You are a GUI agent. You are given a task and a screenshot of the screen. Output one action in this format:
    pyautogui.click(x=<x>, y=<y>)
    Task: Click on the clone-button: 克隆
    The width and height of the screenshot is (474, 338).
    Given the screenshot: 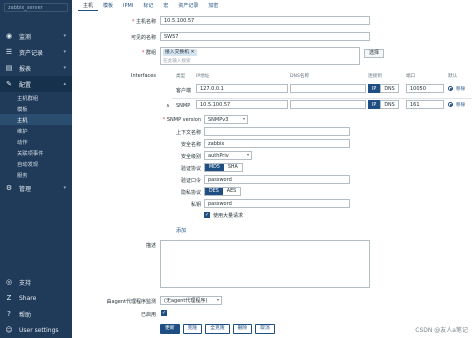 What is the action you would take?
    pyautogui.click(x=192, y=329)
    